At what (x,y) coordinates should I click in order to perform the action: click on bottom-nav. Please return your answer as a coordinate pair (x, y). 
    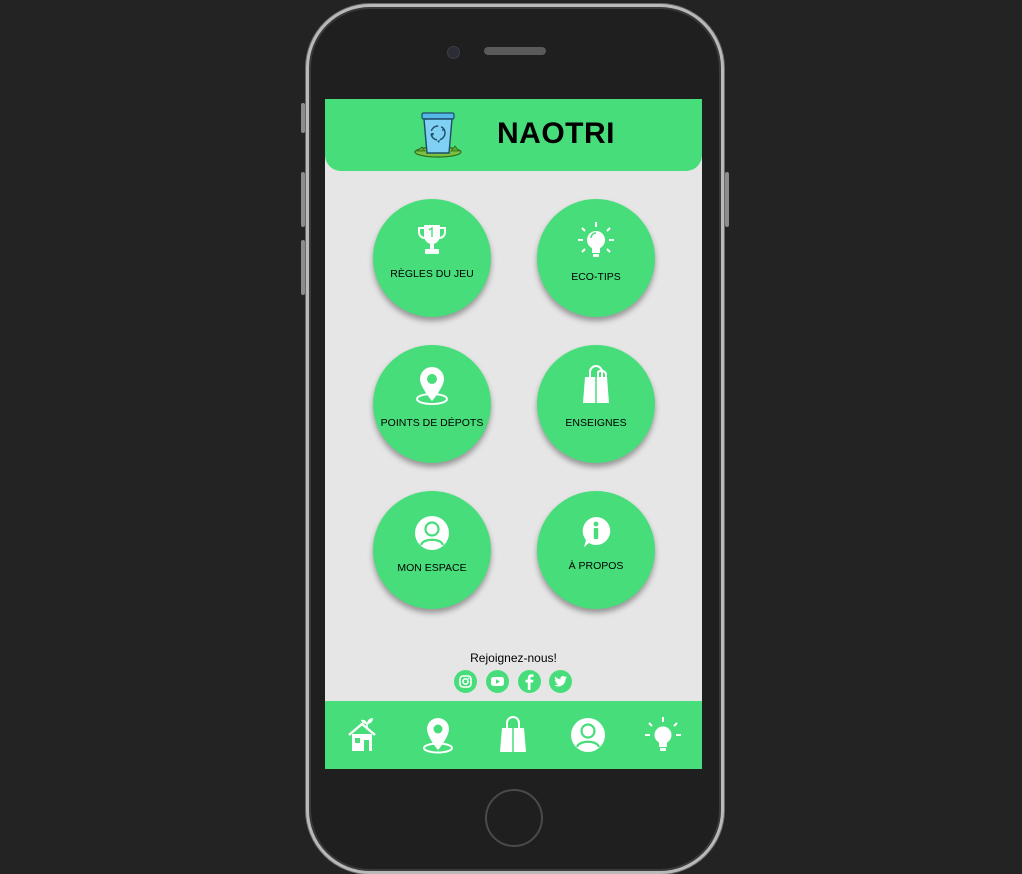
    Looking at the image, I should click on (513, 735).